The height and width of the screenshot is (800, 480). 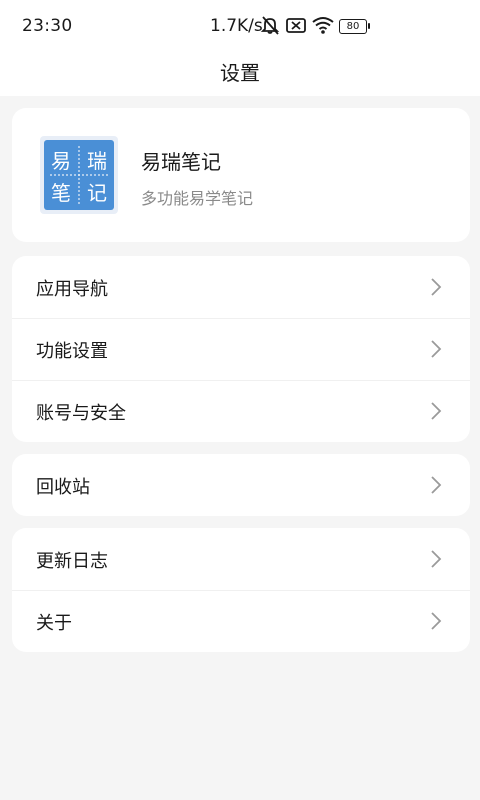 I want to click on row-label: 回收站, so click(x=63, y=487).